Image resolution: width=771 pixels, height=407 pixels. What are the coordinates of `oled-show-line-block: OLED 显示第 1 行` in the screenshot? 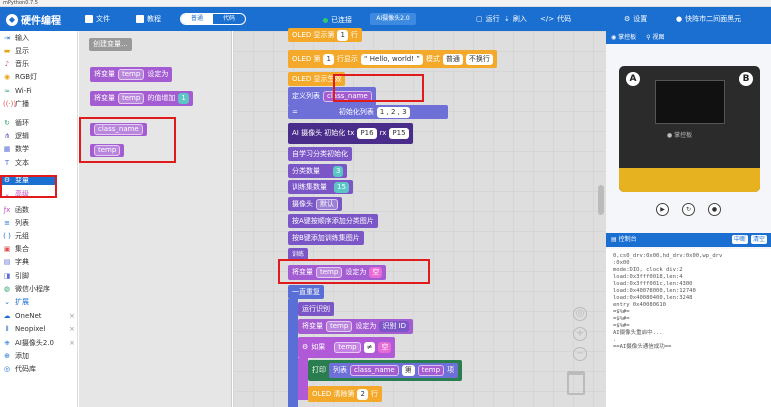 It's located at (325, 35).